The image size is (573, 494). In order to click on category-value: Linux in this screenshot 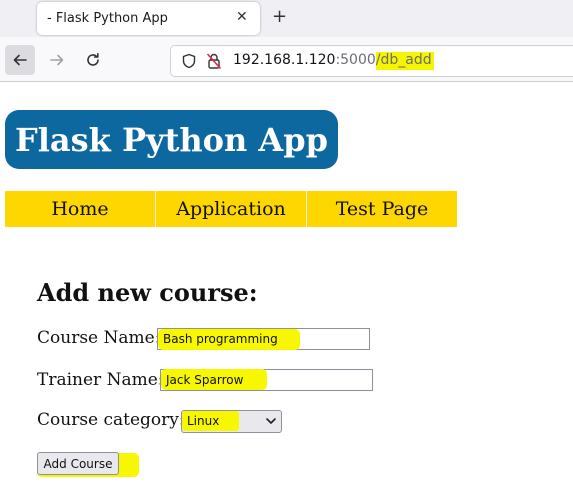, I will do `click(203, 421)`.